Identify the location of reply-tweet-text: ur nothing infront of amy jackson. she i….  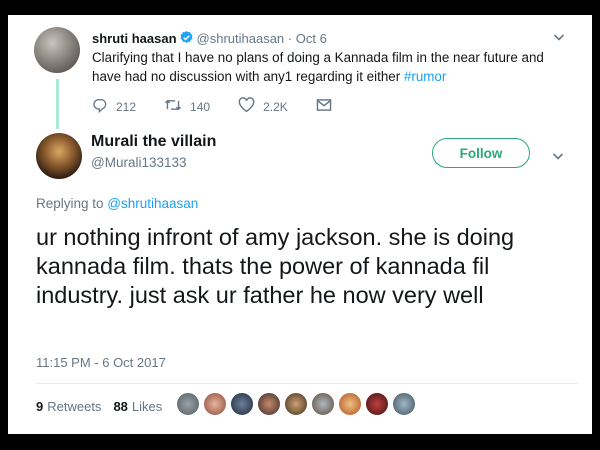
(275, 266).